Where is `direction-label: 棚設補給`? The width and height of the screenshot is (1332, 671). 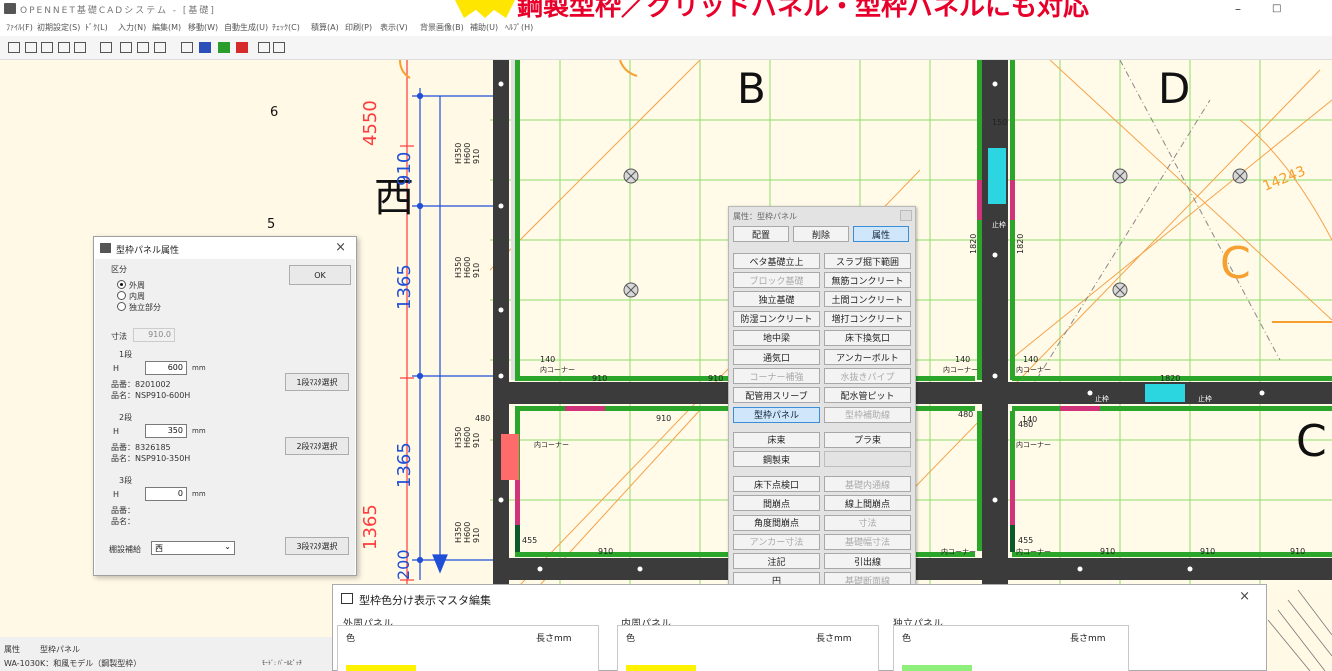 direction-label: 棚設補給 is located at coordinates (125, 549).